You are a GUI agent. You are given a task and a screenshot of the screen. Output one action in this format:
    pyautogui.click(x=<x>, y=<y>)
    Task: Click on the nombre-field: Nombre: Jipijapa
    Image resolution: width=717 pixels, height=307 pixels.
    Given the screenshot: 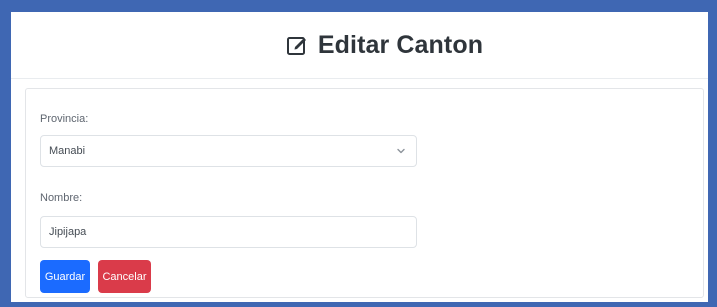 What is the action you would take?
    pyautogui.click(x=228, y=220)
    